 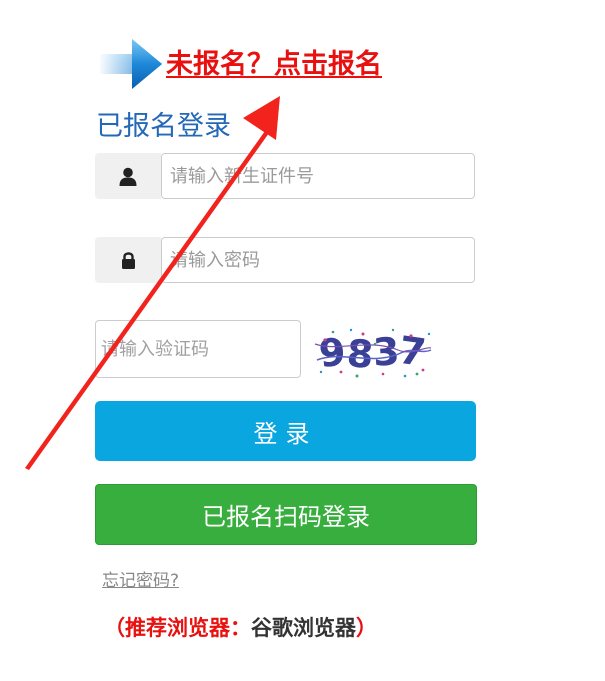 I want to click on register-link: 未报名？点击报名, so click(x=274, y=61).